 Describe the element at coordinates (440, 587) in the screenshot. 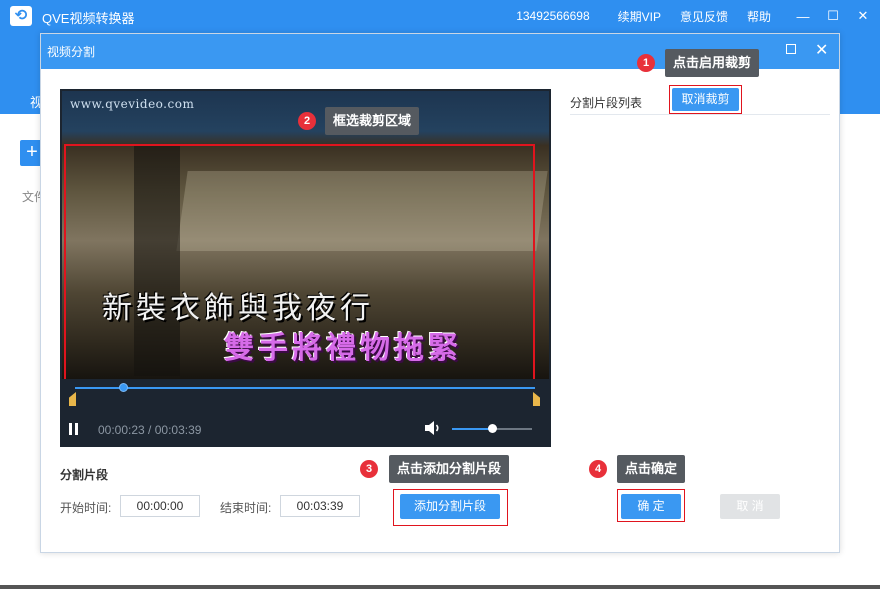

I see `window-bottom-edge` at that location.